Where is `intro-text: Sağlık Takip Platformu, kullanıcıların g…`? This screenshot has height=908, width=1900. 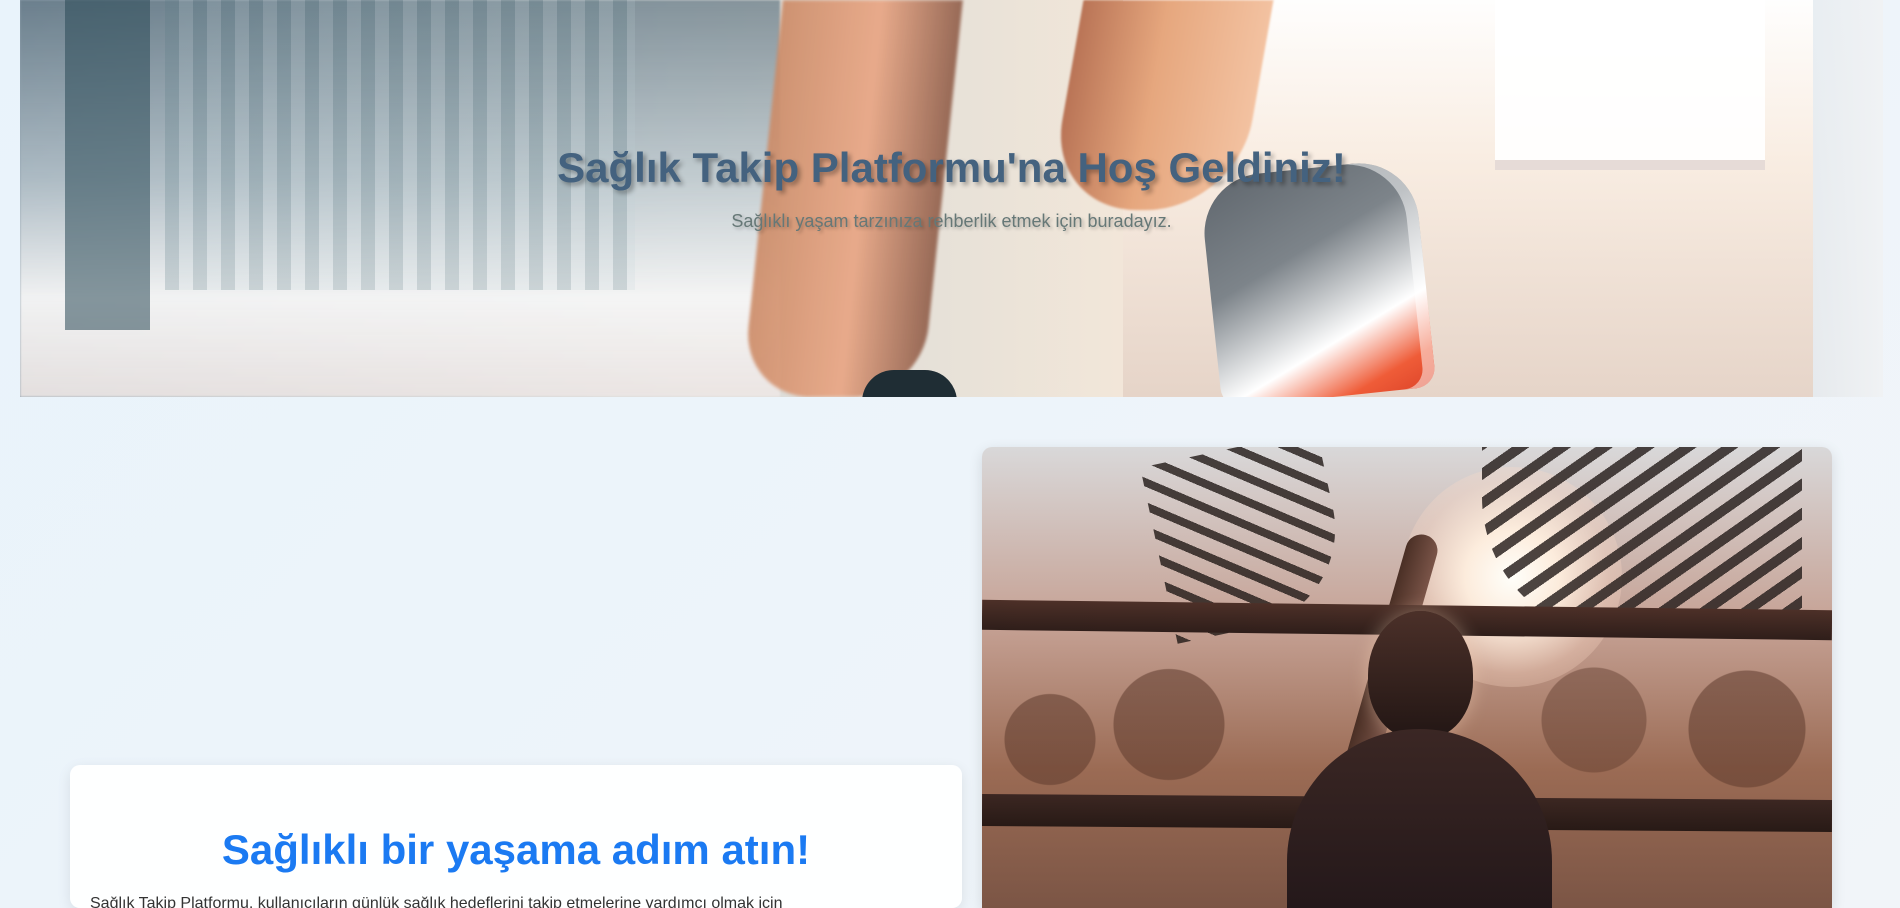 intro-text: Sağlık Takip Platformu, kullanıcıların g… is located at coordinates (436, 901).